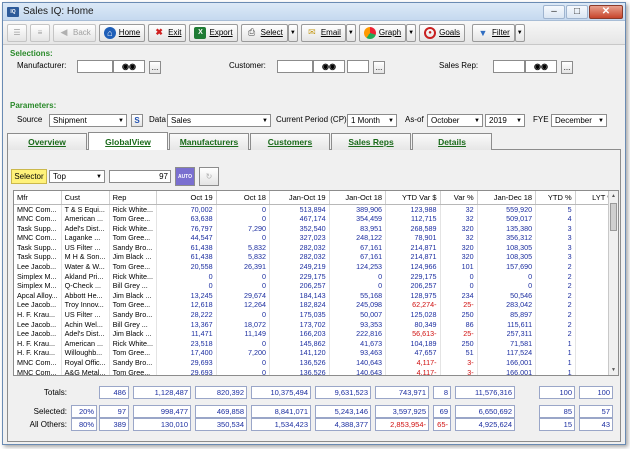  I want to click on table-cell: 101, so click(459, 267).